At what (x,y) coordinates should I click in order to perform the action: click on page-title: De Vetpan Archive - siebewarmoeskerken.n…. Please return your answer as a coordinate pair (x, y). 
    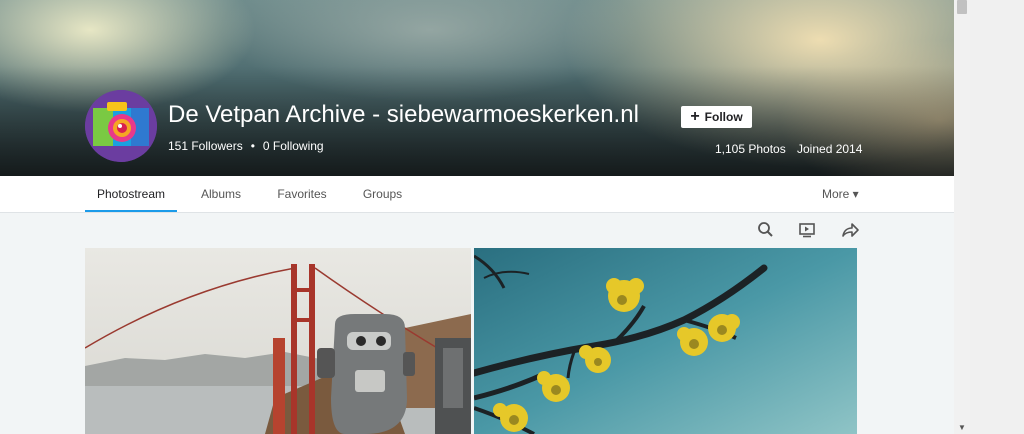
    Looking at the image, I should click on (403, 114).